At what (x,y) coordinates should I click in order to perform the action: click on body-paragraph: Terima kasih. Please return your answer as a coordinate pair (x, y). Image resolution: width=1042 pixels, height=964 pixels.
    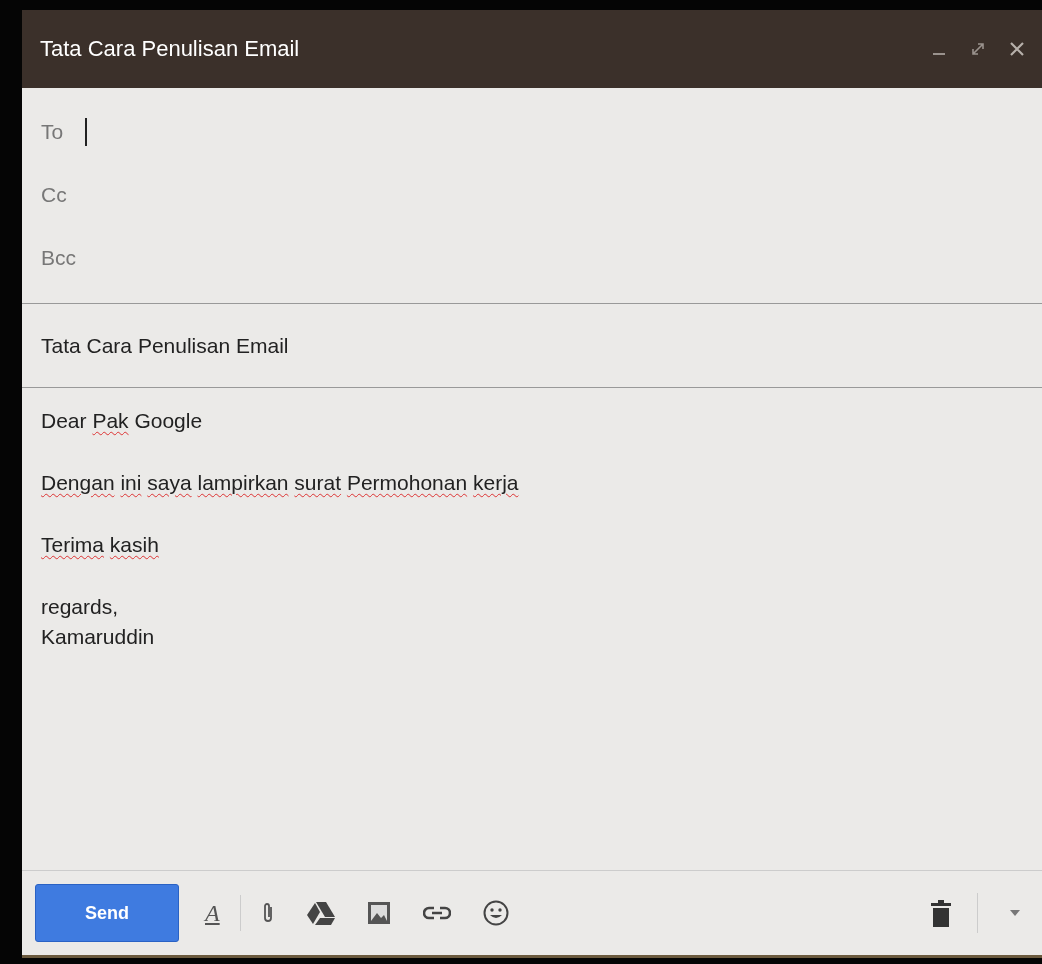
    Looking at the image, I should click on (100, 545).